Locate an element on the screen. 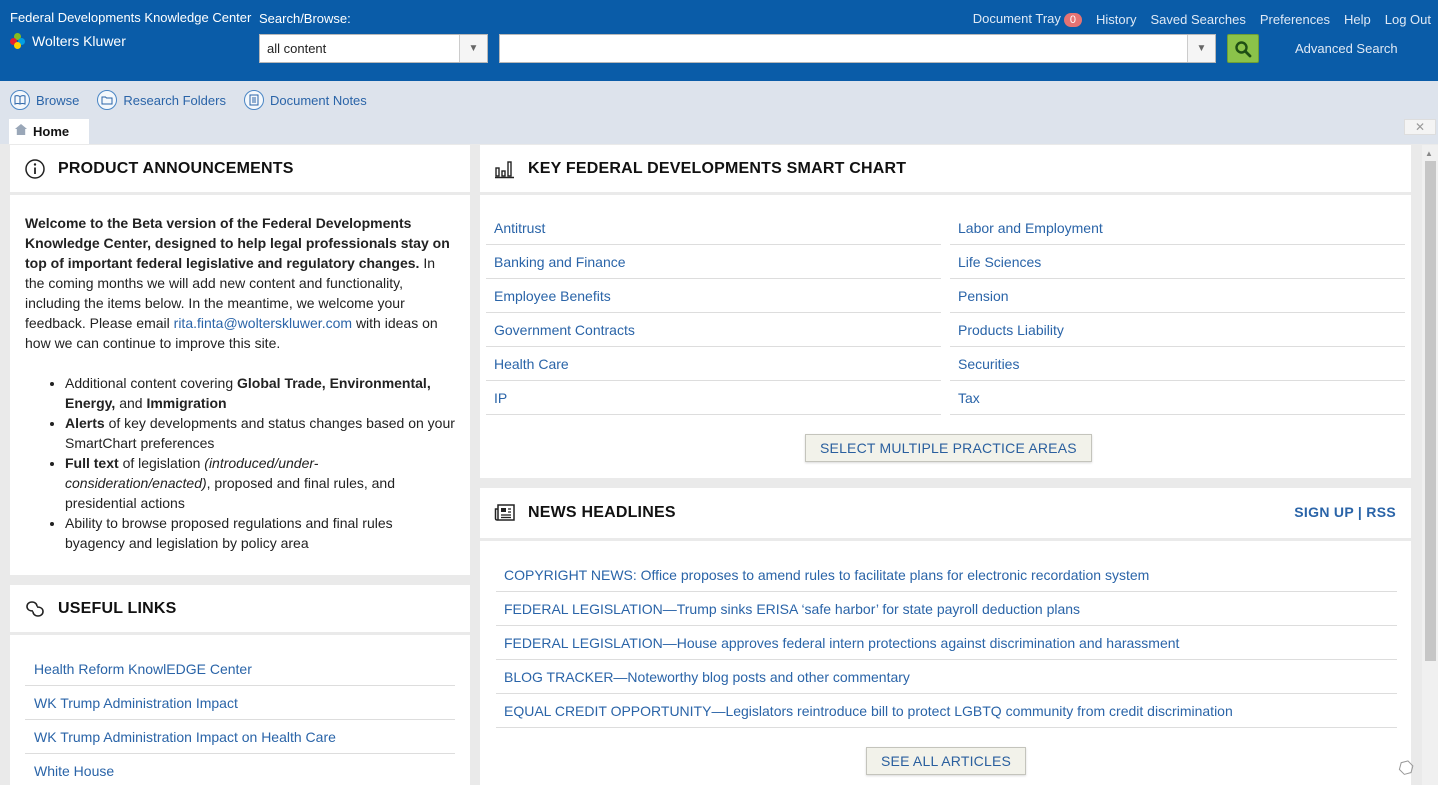  practice-area-link: Securities is located at coordinates (1177, 364).